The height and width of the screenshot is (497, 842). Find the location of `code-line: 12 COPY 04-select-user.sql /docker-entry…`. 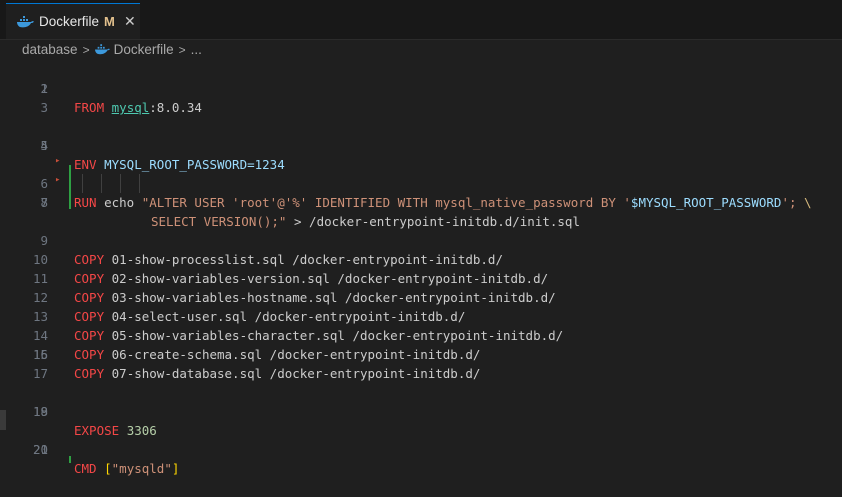

code-line: 12 COPY 04-select-user.sql /docker-entry… is located at coordinates (421, 296).